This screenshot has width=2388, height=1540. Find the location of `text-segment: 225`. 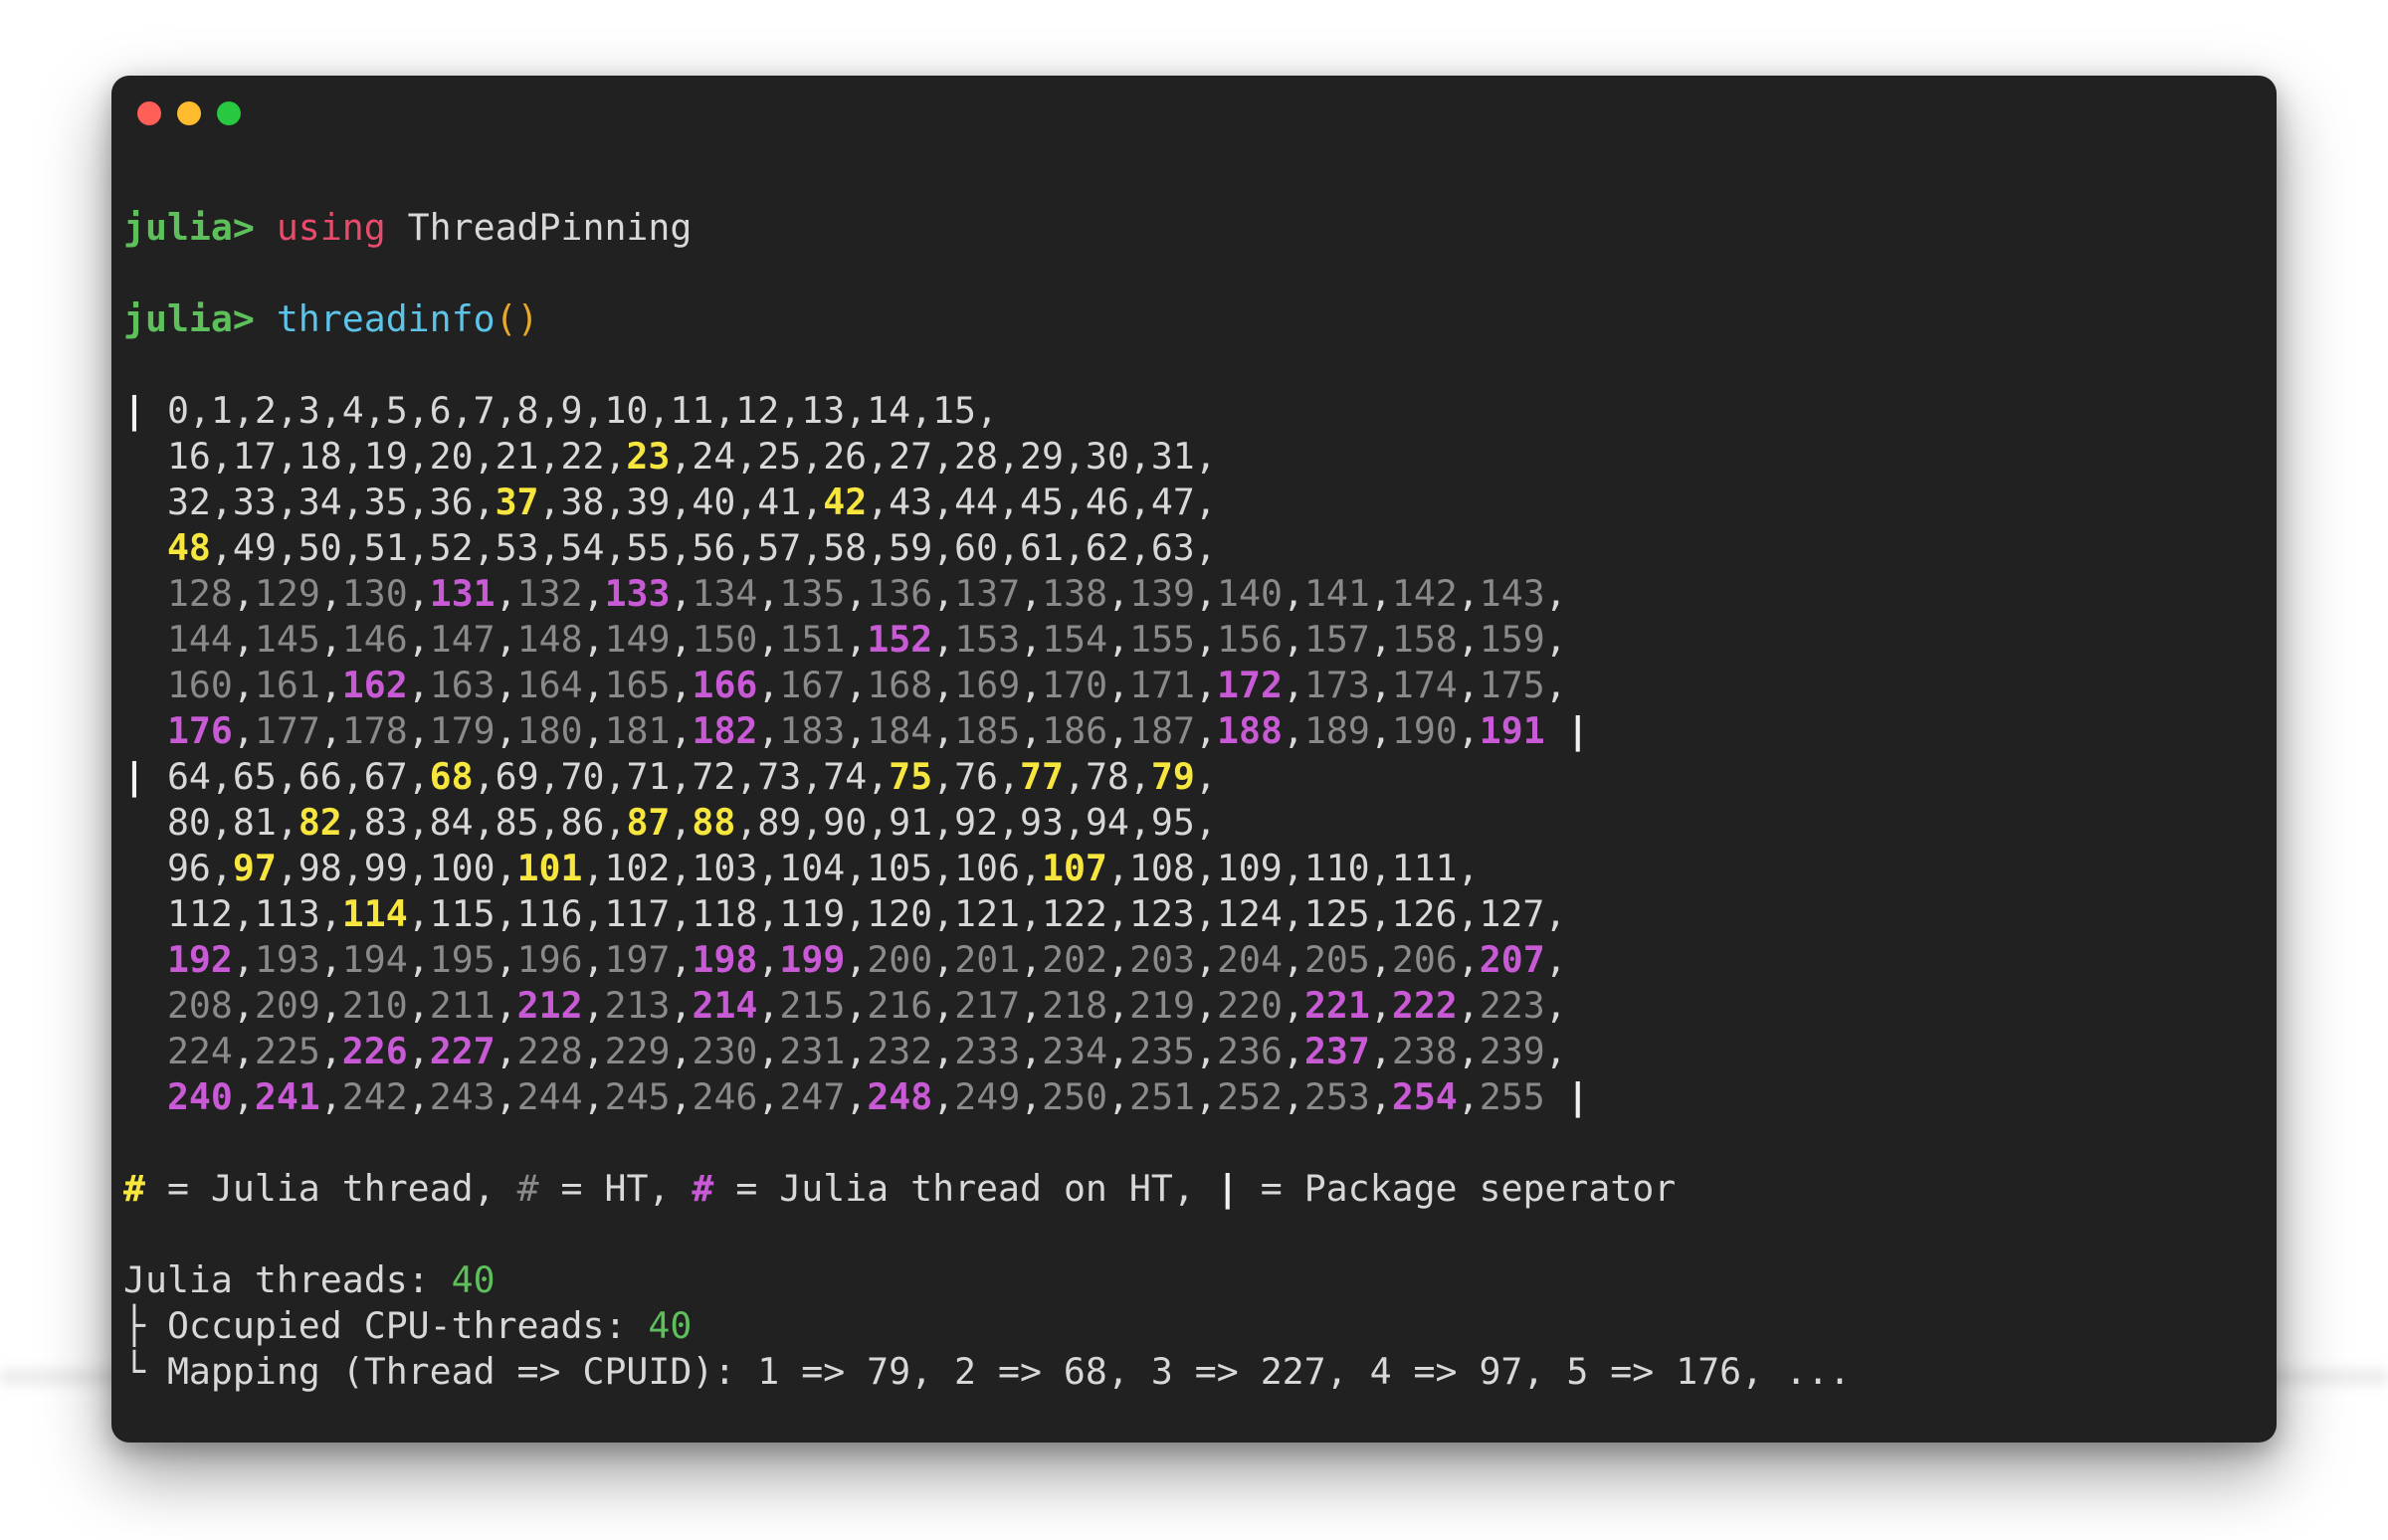

text-segment: 225 is located at coordinates (287, 1051).